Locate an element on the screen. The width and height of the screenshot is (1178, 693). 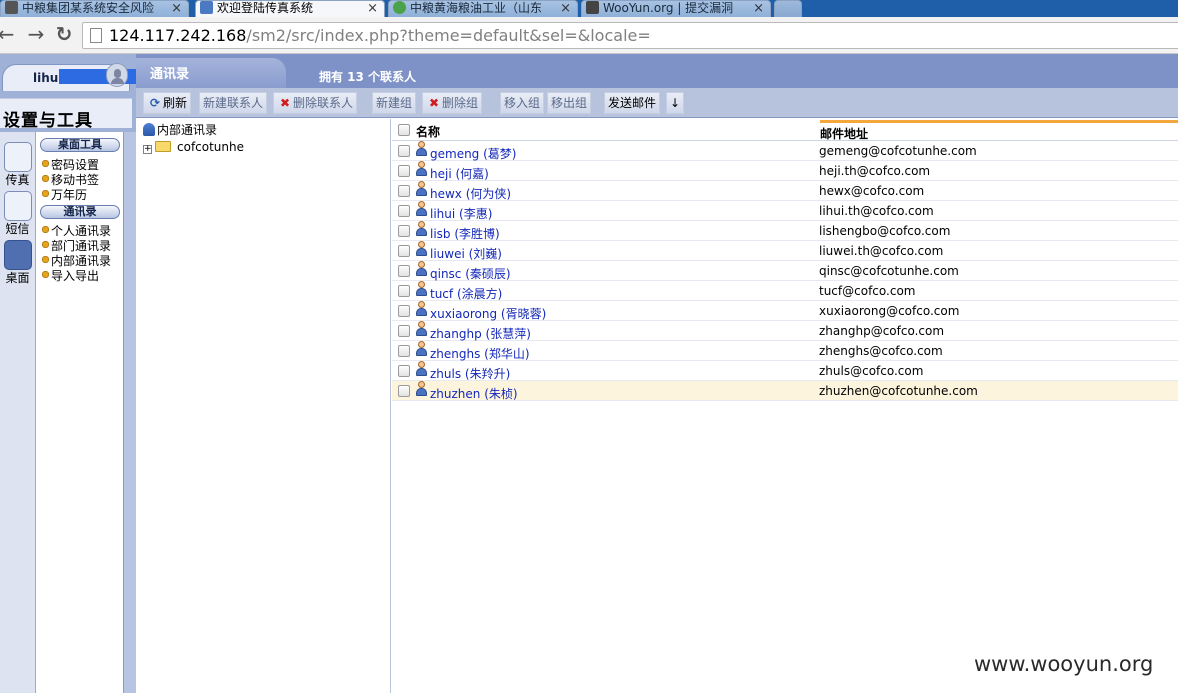
refresh-button: ⟳ 刷新 is located at coordinates (167, 103).